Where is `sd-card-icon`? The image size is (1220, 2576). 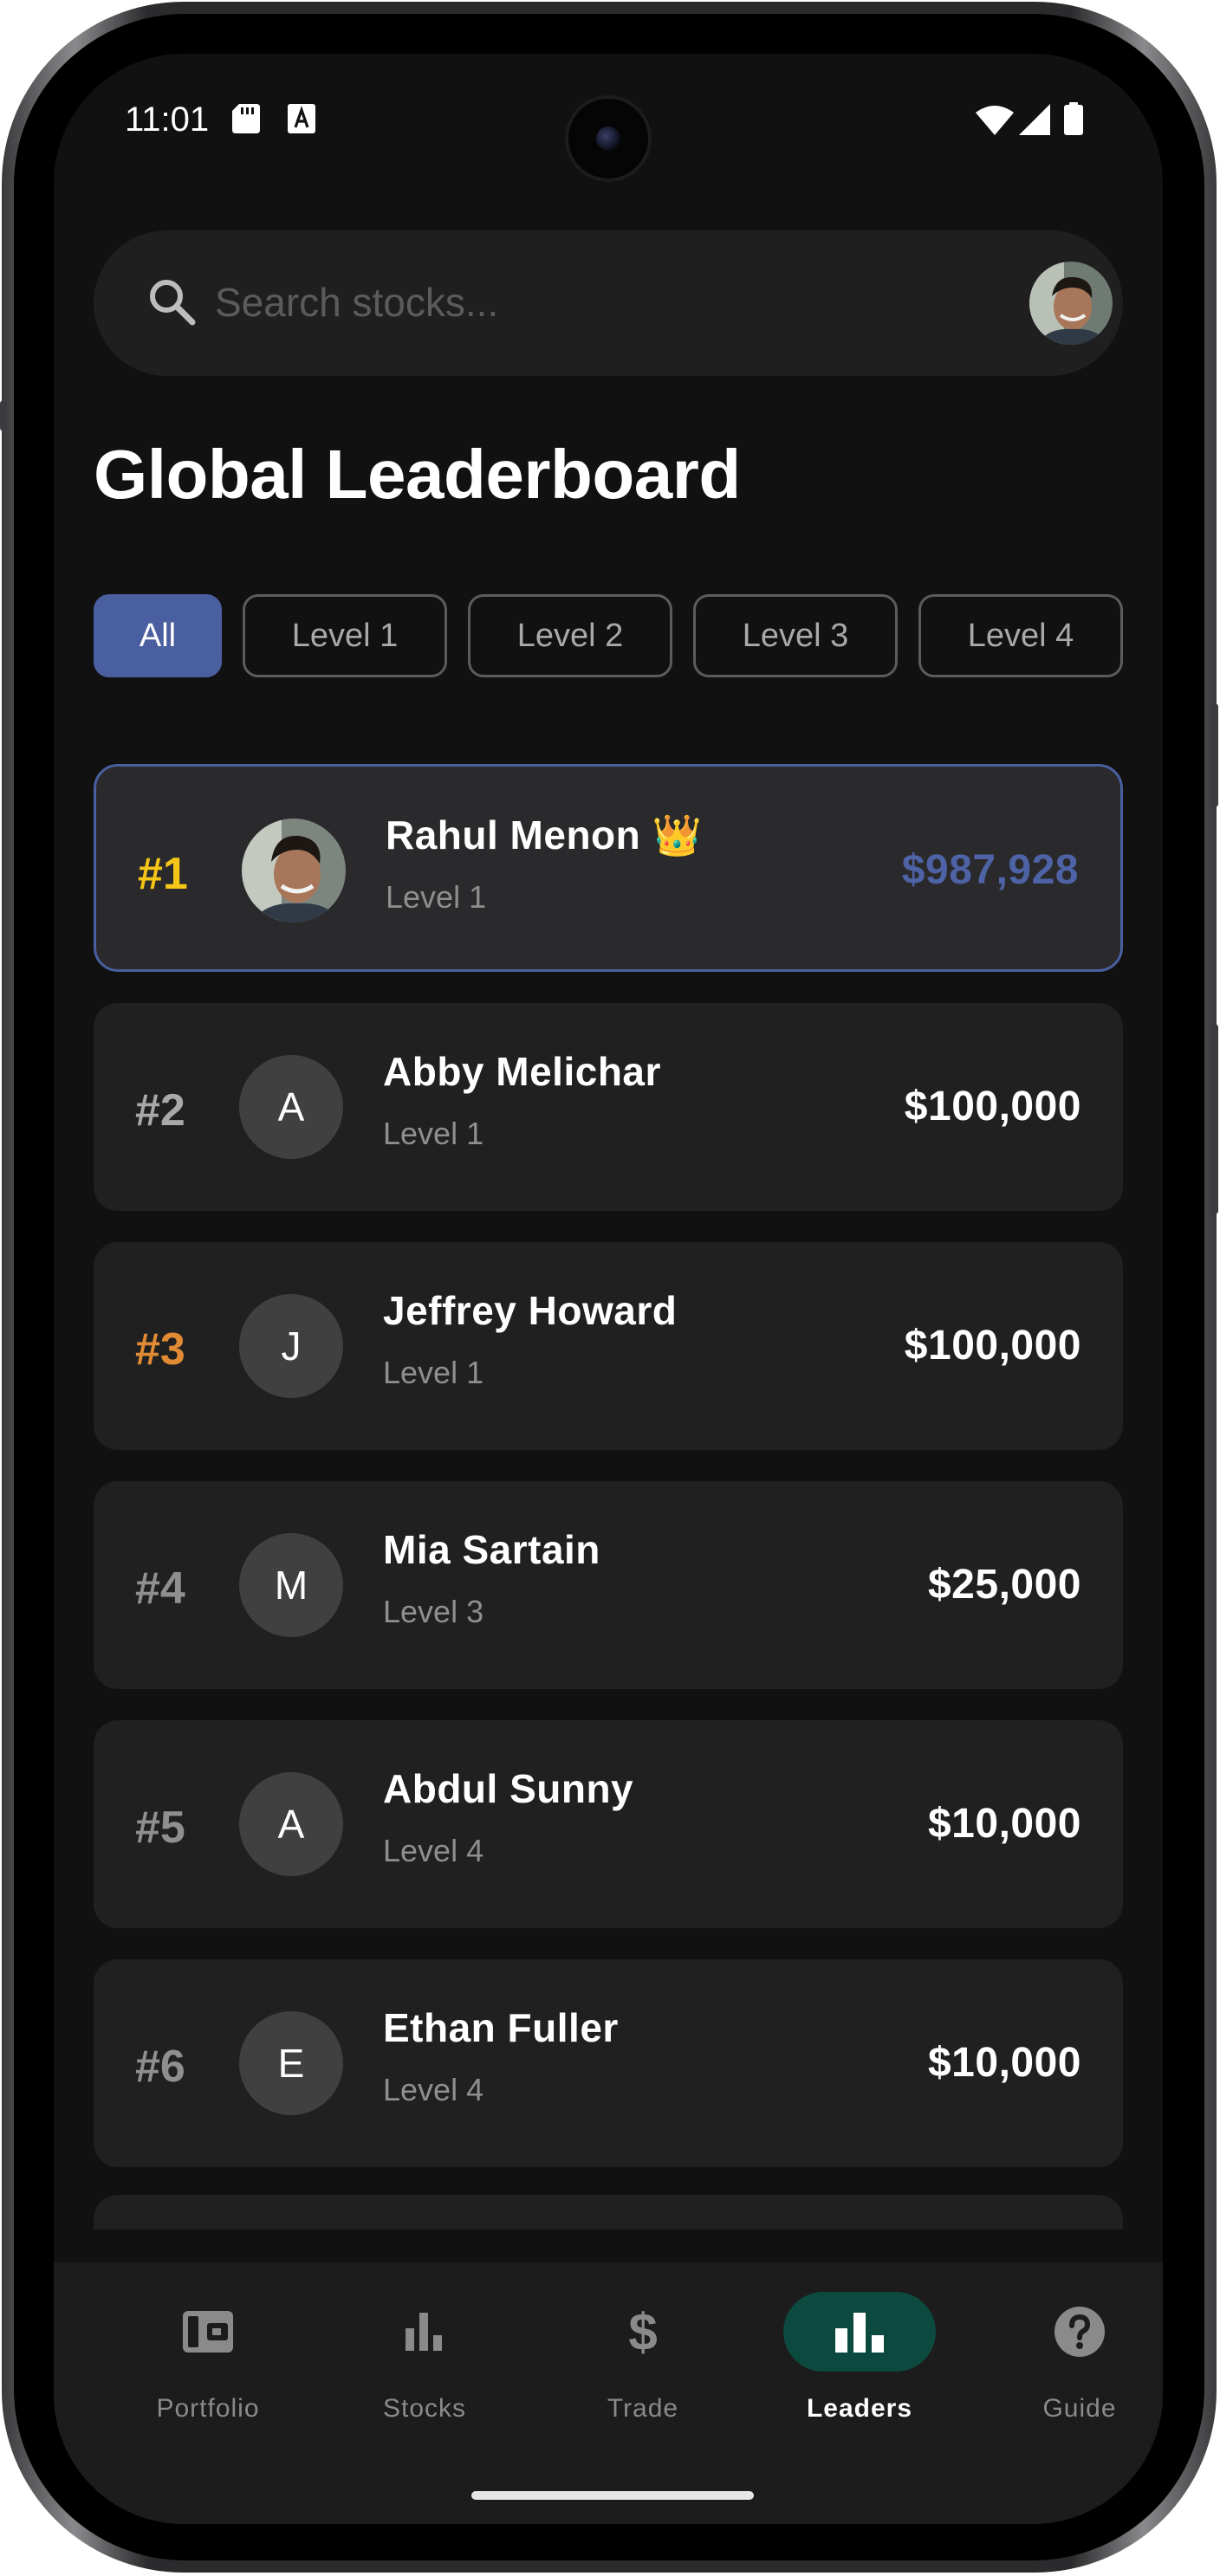
sd-card-icon is located at coordinates (246, 118).